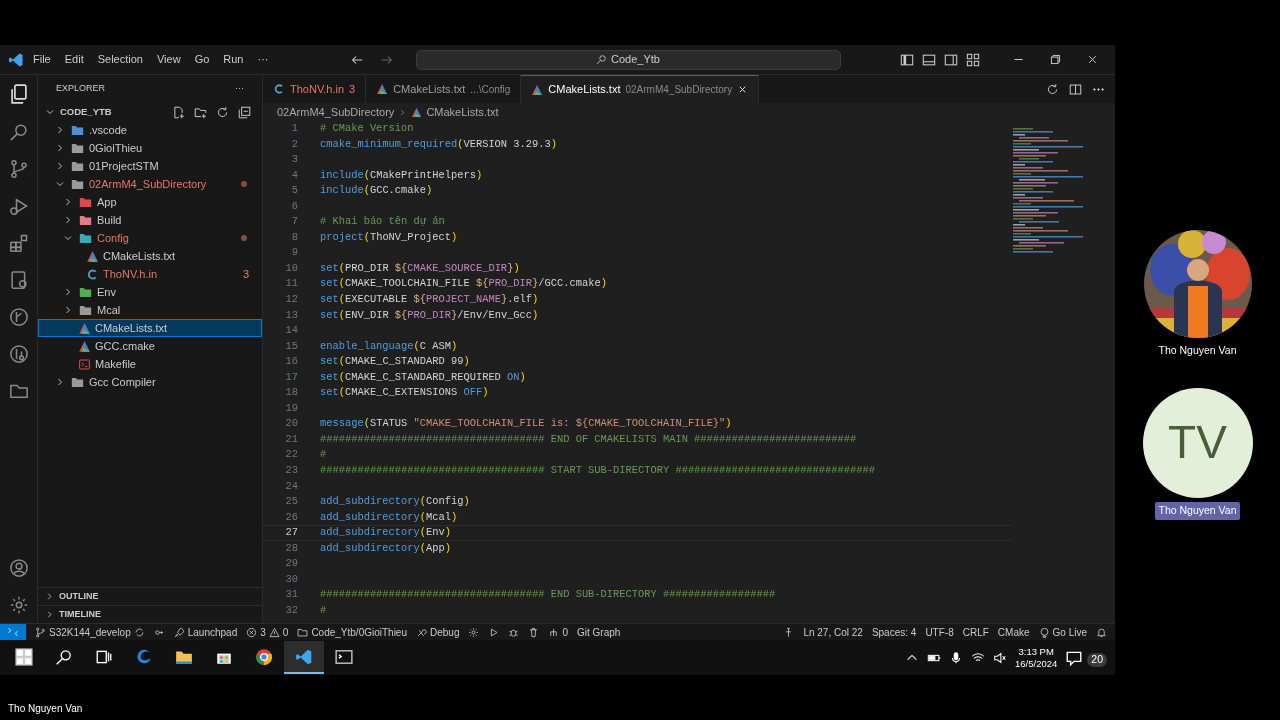  What do you see at coordinates (150, 184) in the screenshot?
I see `tree-item: 02ArmM4_SubDirectory` at bounding box center [150, 184].